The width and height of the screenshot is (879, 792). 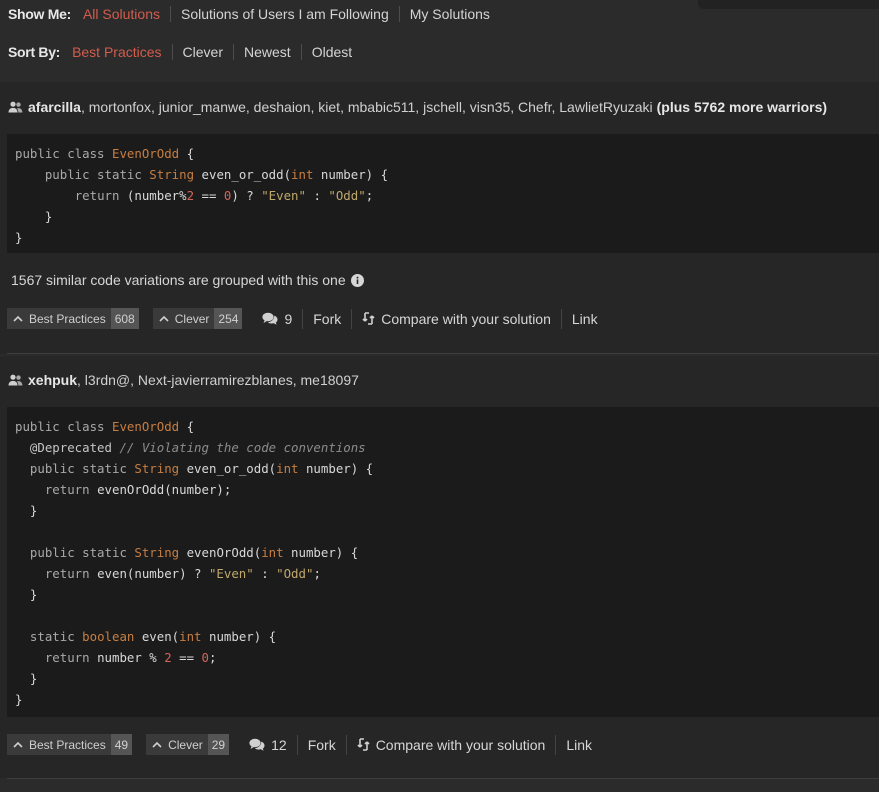 What do you see at coordinates (284, 14) in the screenshot?
I see `filter-following-solutions: Solutions of Users I am Following` at bounding box center [284, 14].